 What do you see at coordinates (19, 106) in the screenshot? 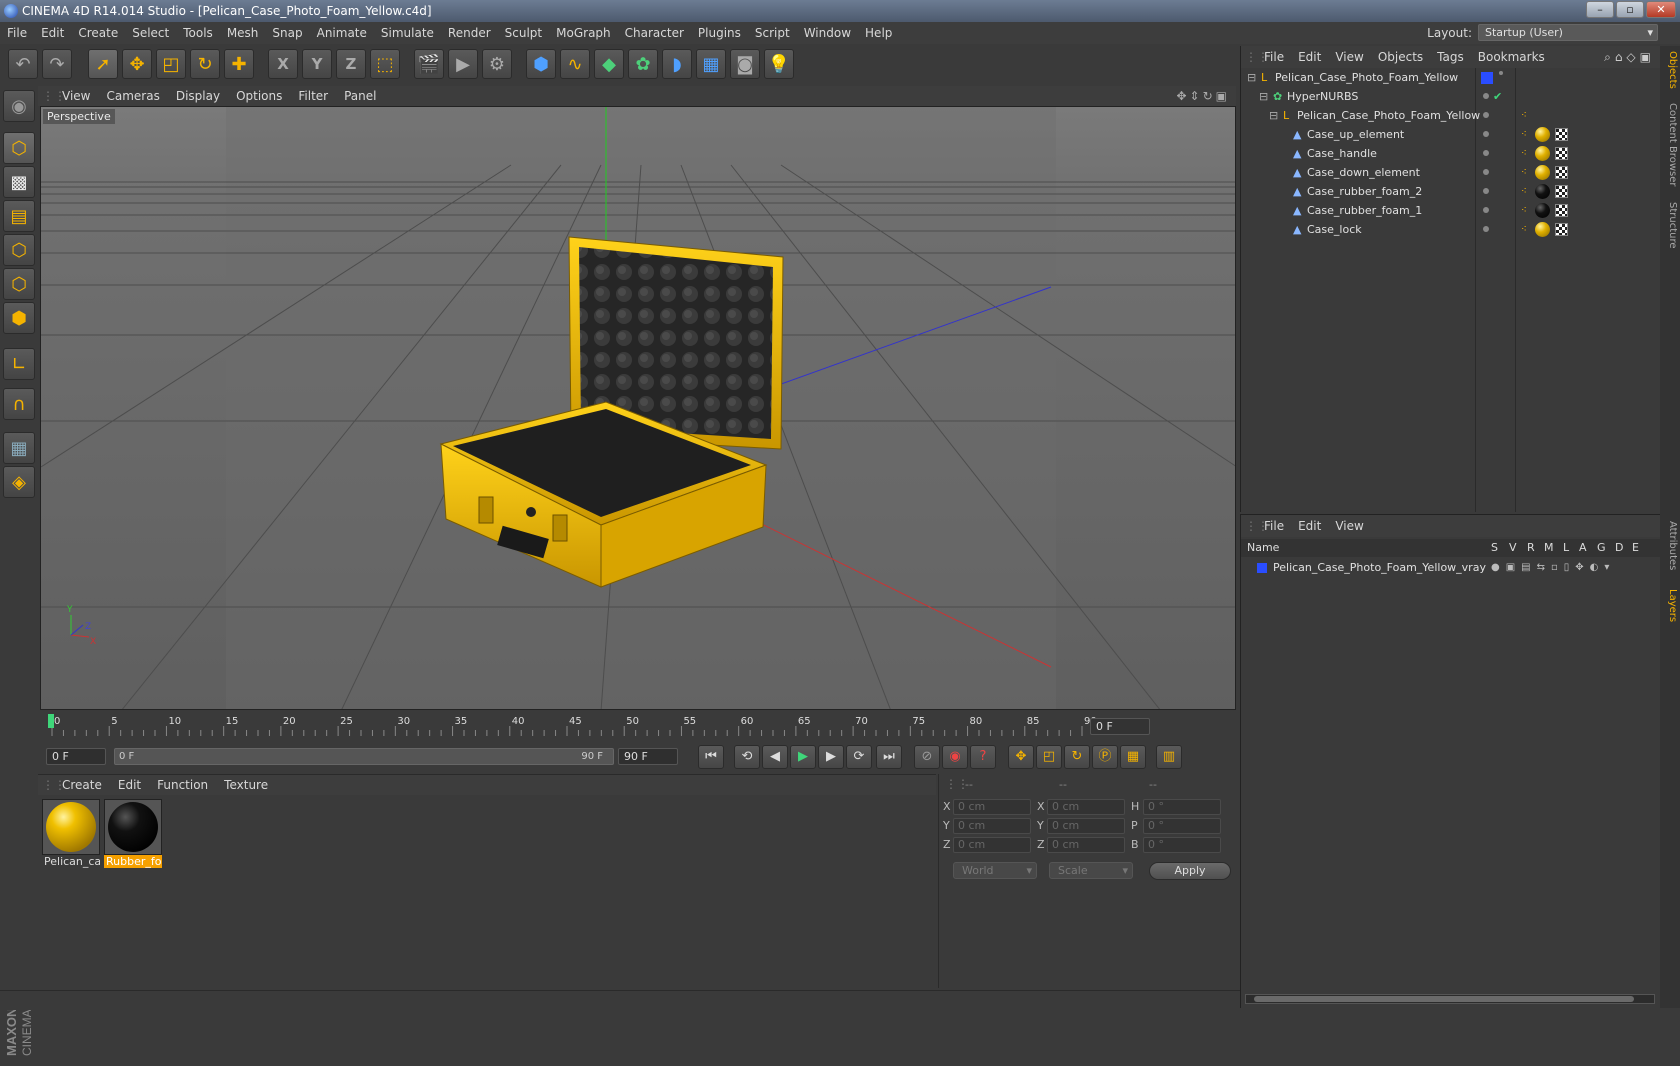
I see `make-editable-icon: ◉` at bounding box center [19, 106].